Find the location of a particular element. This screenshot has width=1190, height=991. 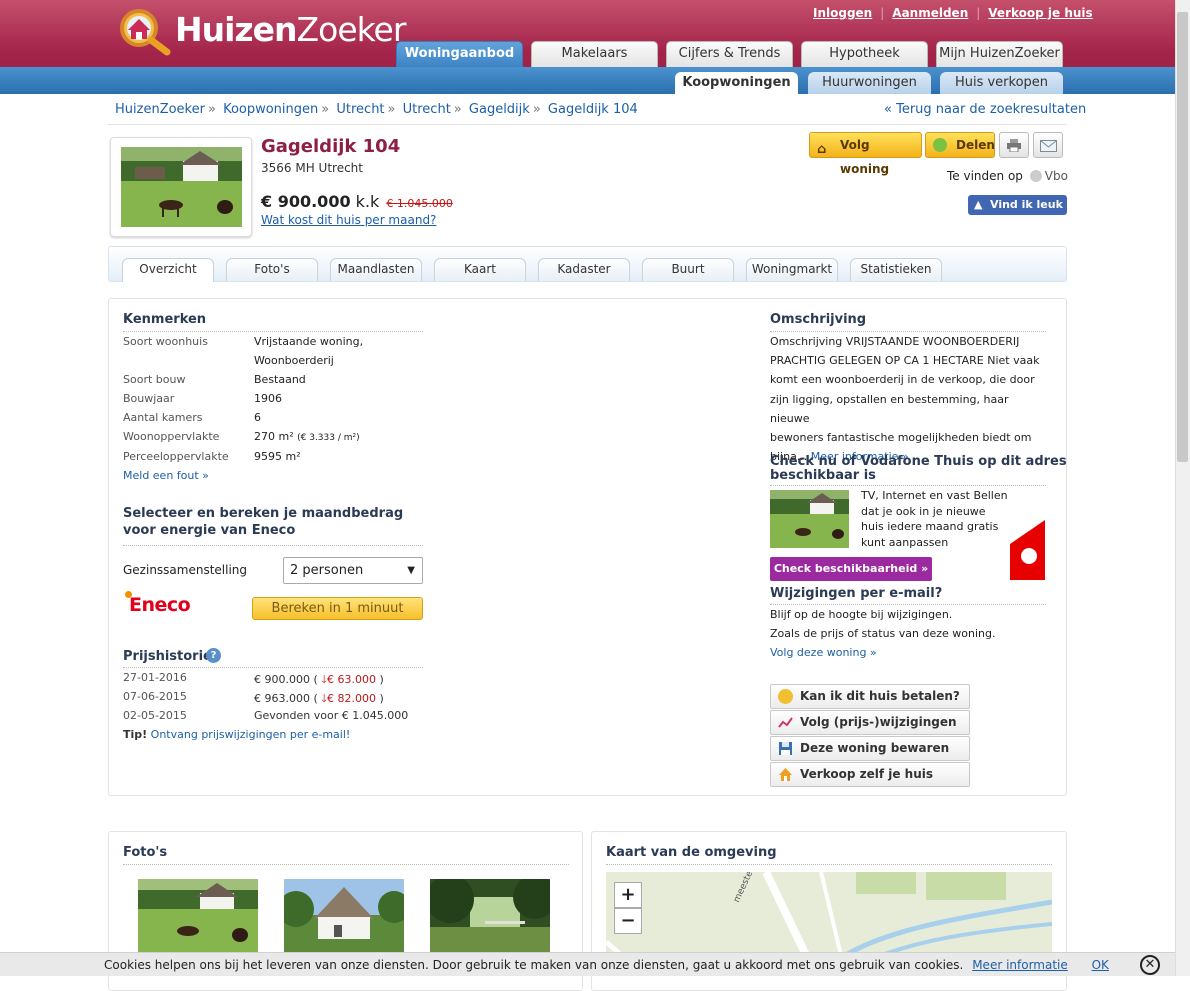

scrollbar-thumb is located at coordinates (1182, 237).